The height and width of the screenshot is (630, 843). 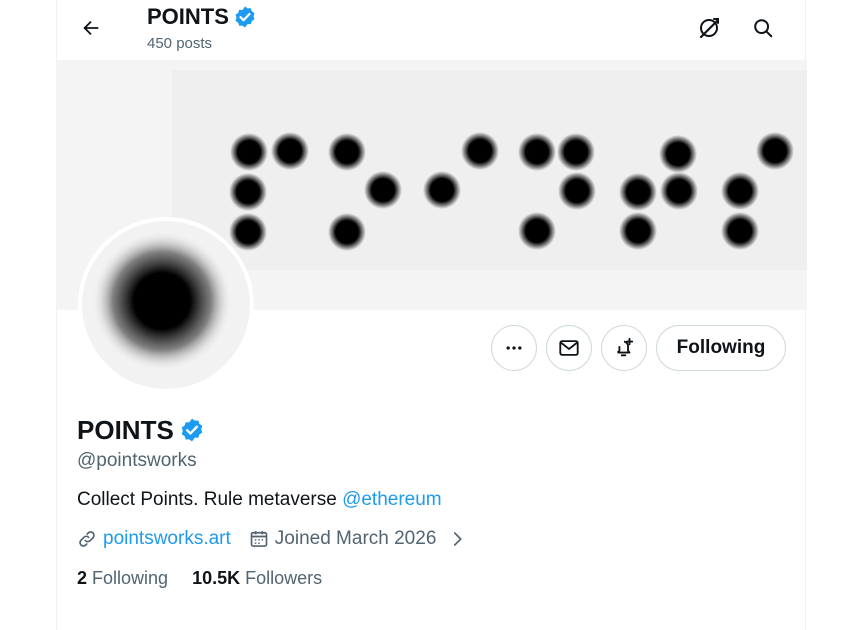 I want to click on profile-name-row: POINTS, so click(x=141, y=430).